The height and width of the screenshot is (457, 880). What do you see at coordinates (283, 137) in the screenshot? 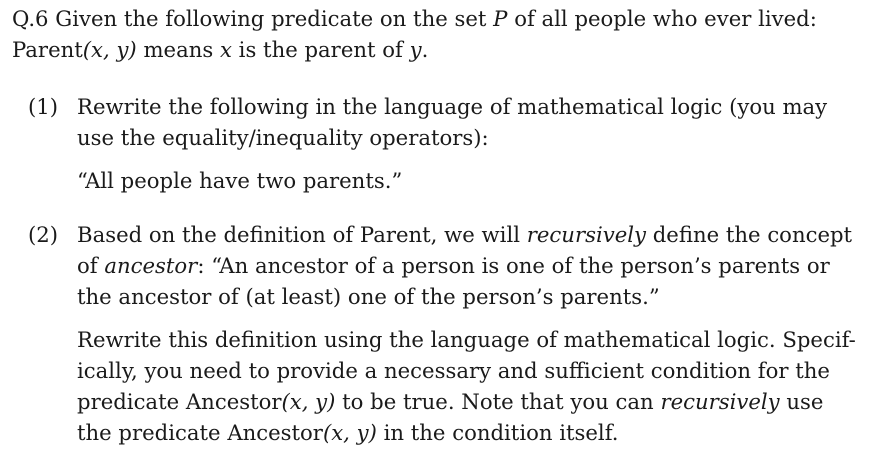
I see `part-1-line-2: use the equality/inequality operators):` at bounding box center [283, 137].